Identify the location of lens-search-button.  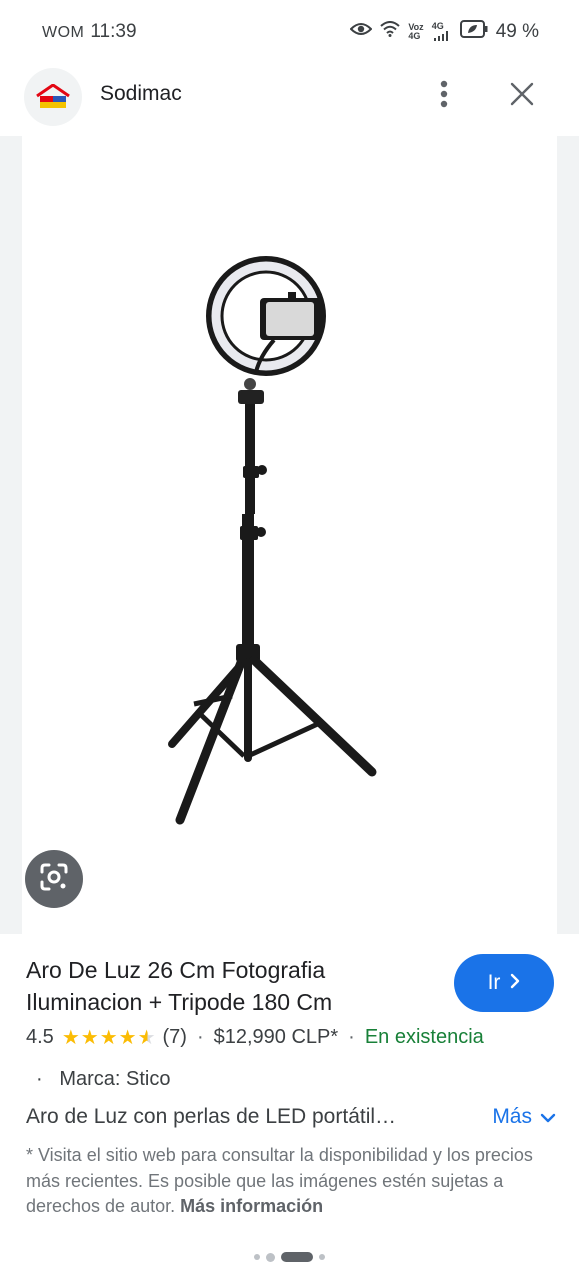
(54, 879).